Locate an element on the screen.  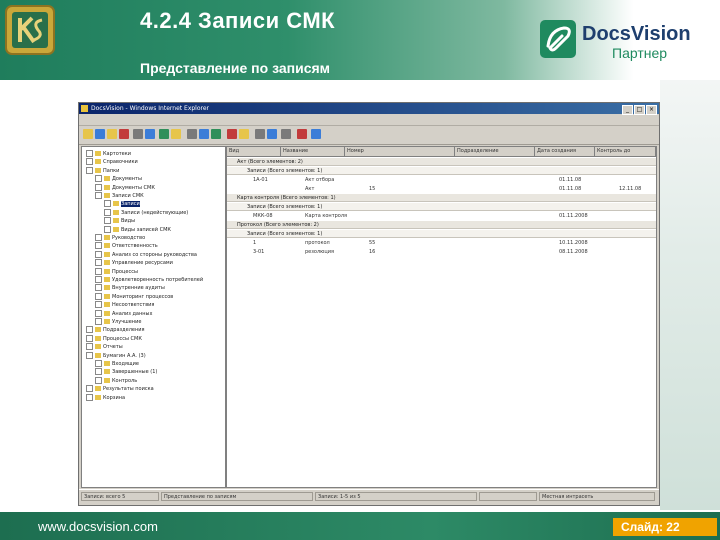
menu-bar is located at coordinates (369, 120).